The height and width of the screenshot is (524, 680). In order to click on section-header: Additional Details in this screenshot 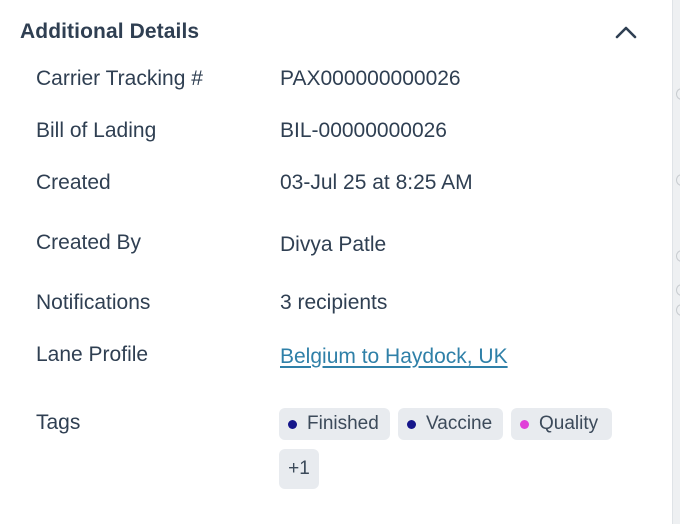, I will do `click(330, 32)`.